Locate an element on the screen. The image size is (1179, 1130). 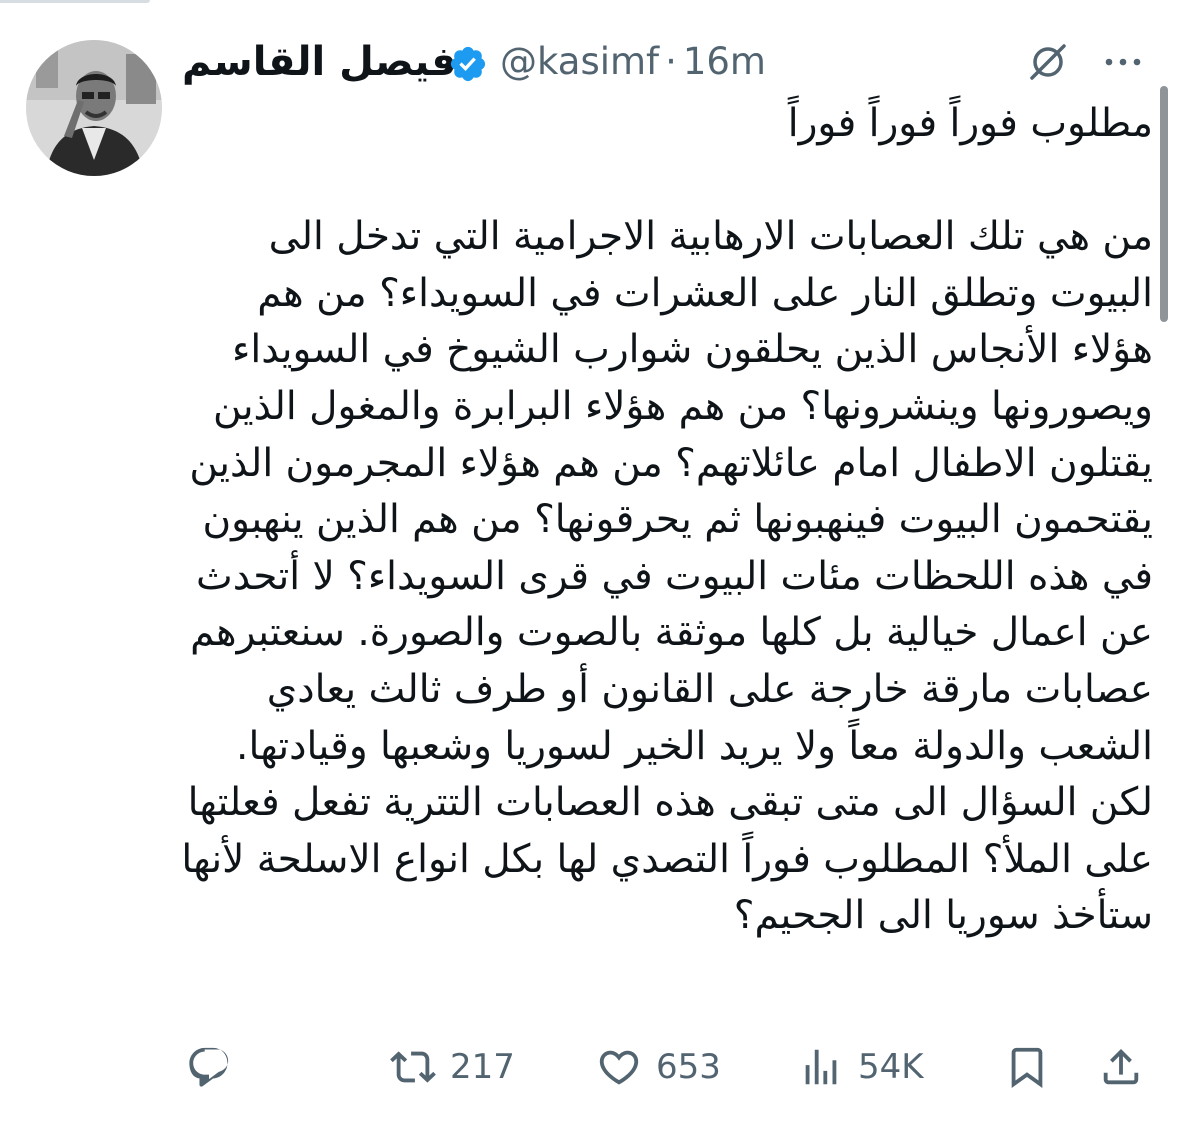
tweet-actions: 217 653 54K is located at coordinates (589, 1067).